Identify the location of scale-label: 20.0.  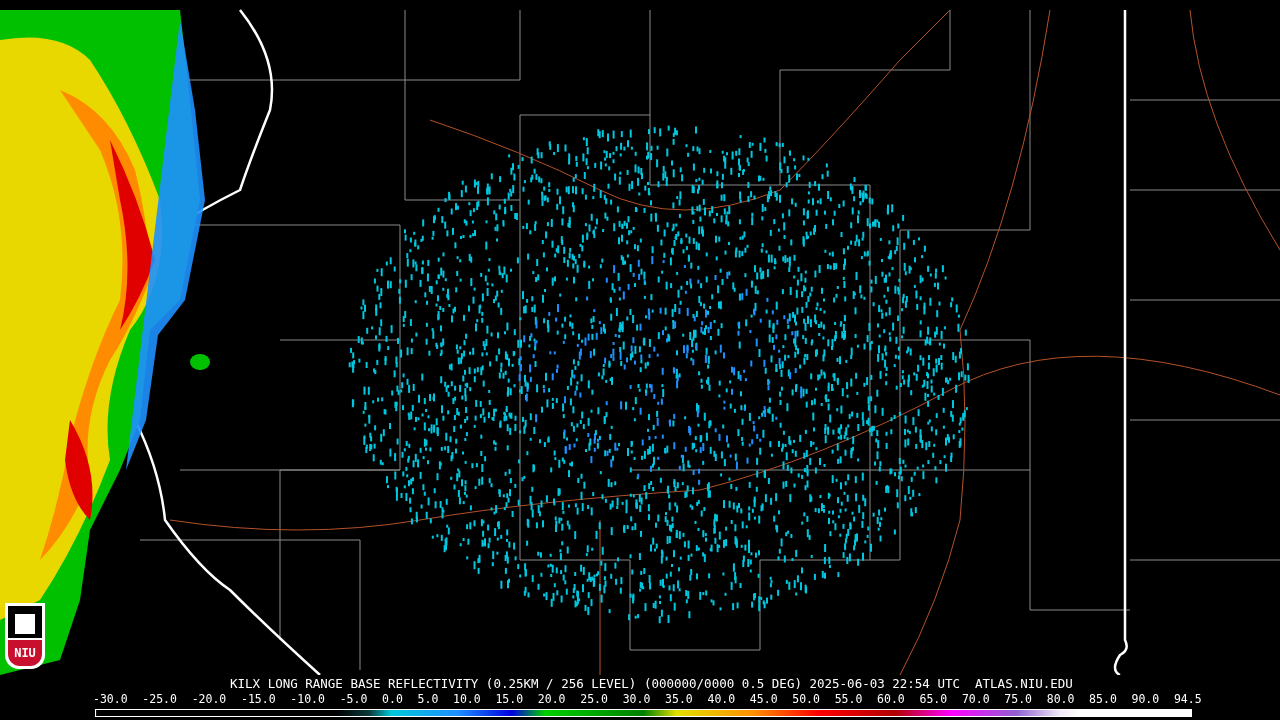
(551, 700).